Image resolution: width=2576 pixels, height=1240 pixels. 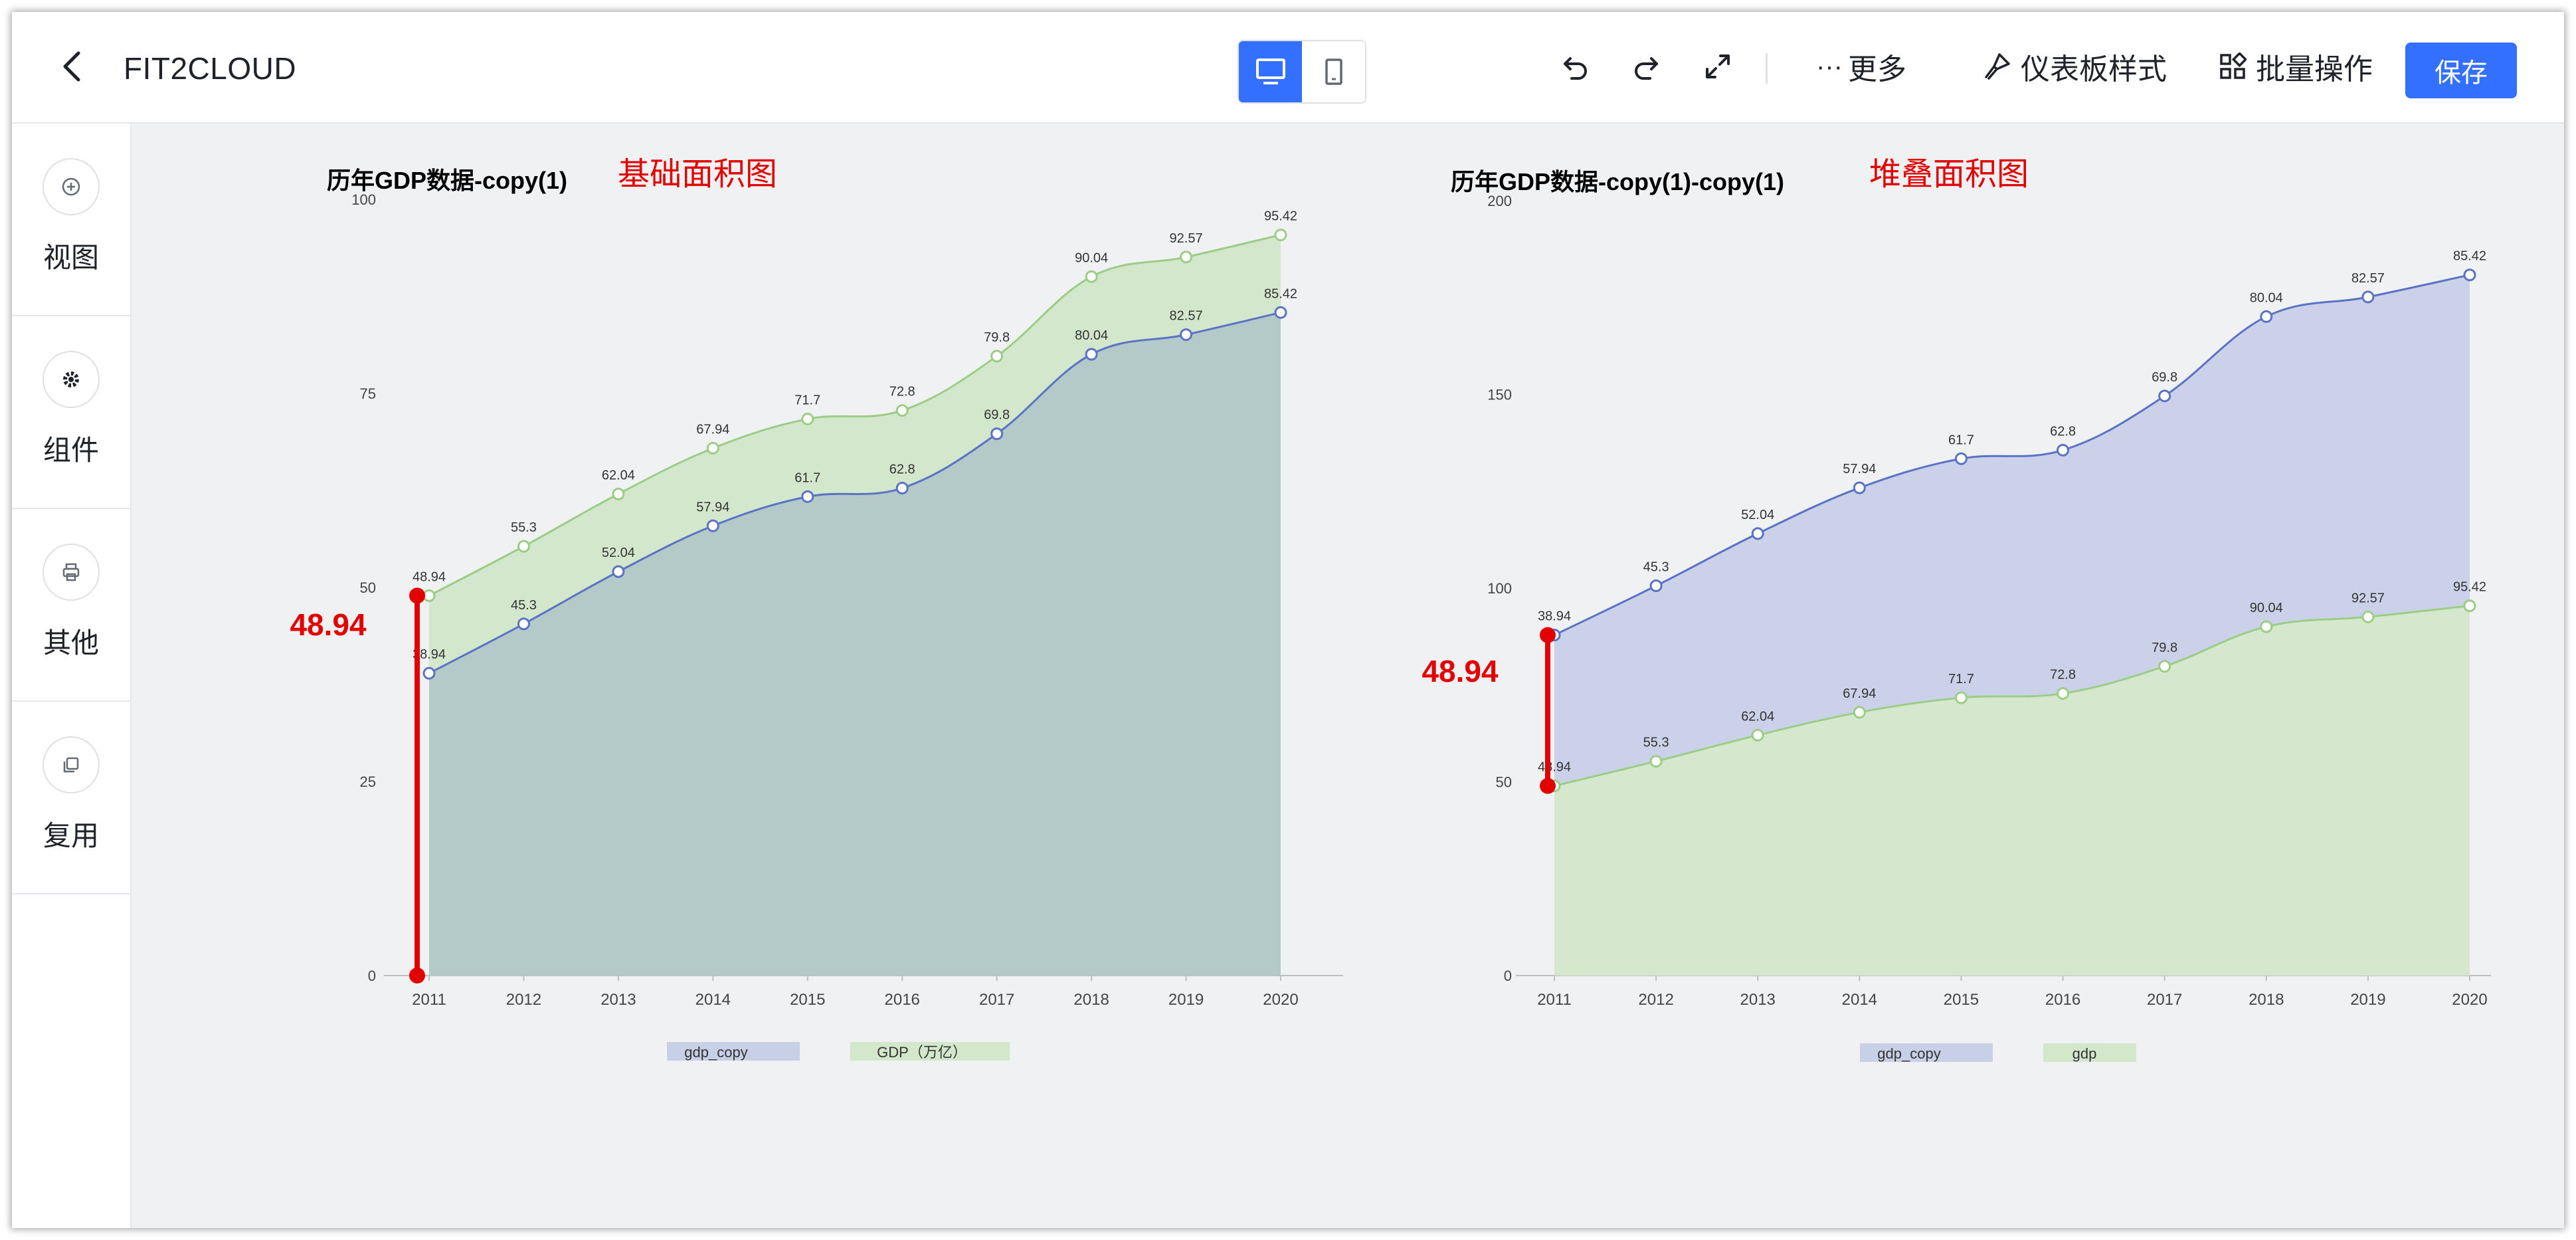 What do you see at coordinates (1548, 785) in the screenshot?
I see `annotation-dot-bottom` at bounding box center [1548, 785].